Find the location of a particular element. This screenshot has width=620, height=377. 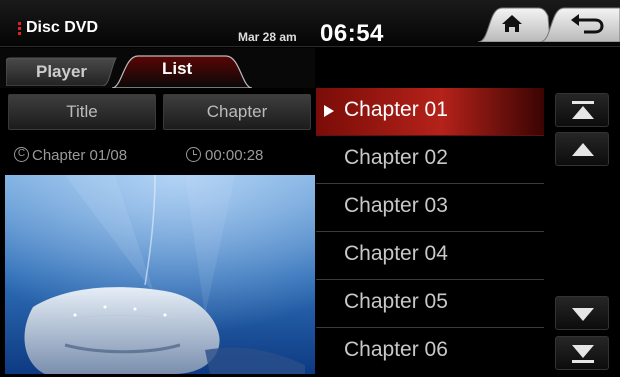

top-bar: Disc DVD Mar 28 am 06:54 is located at coordinates (310, 23).